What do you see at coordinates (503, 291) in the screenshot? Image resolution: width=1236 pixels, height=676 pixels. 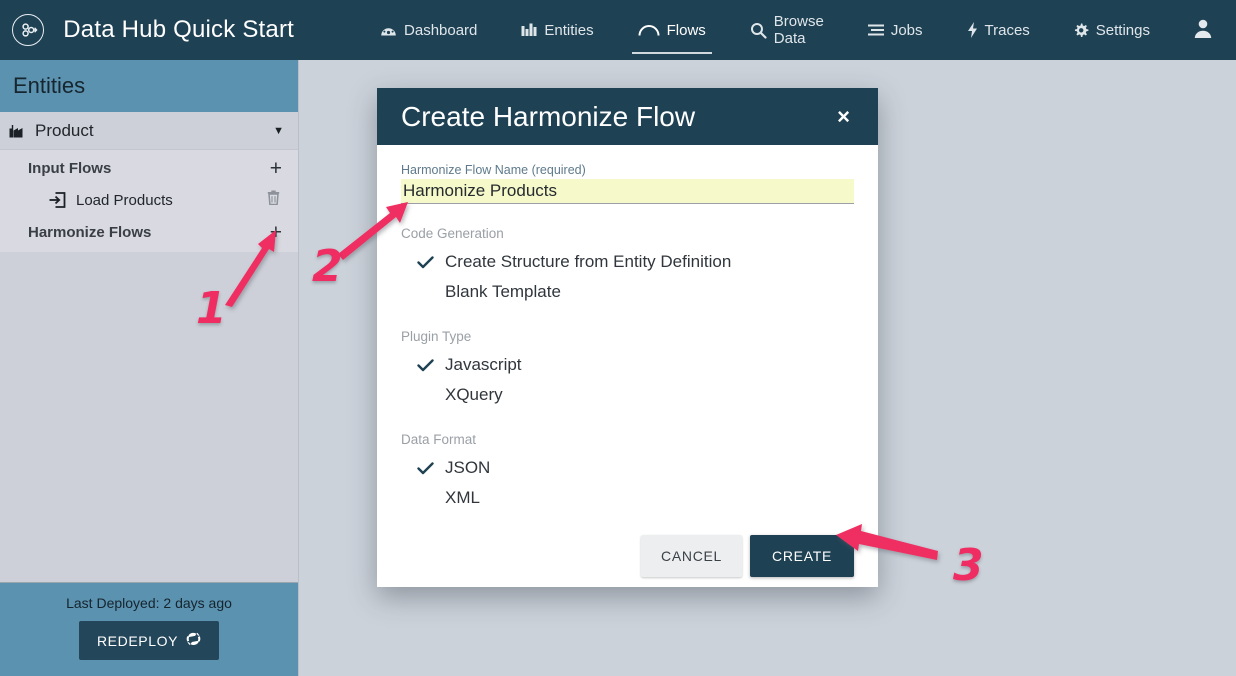 I see `option-label: Blank Template` at bounding box center [503, 291].